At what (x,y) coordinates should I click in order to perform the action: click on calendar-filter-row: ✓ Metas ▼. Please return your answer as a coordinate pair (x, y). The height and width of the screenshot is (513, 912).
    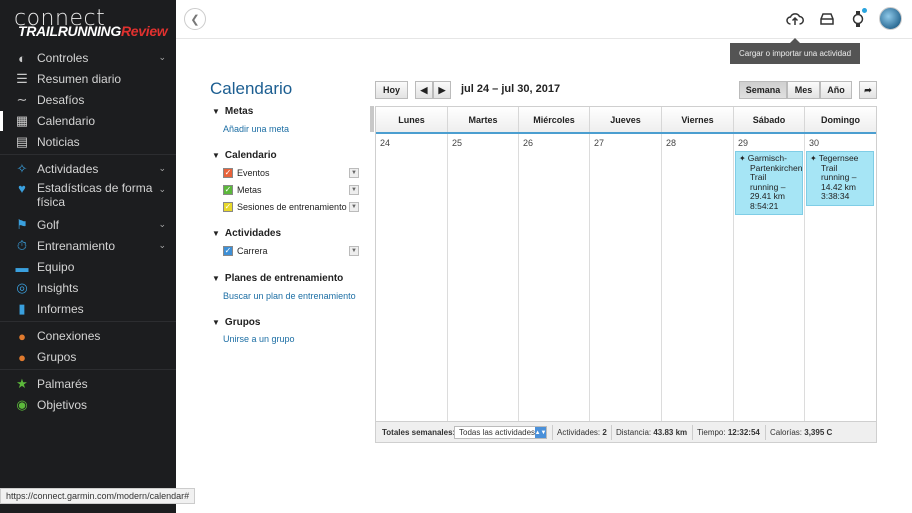
    Looking at the image, I should click on (291, 190).